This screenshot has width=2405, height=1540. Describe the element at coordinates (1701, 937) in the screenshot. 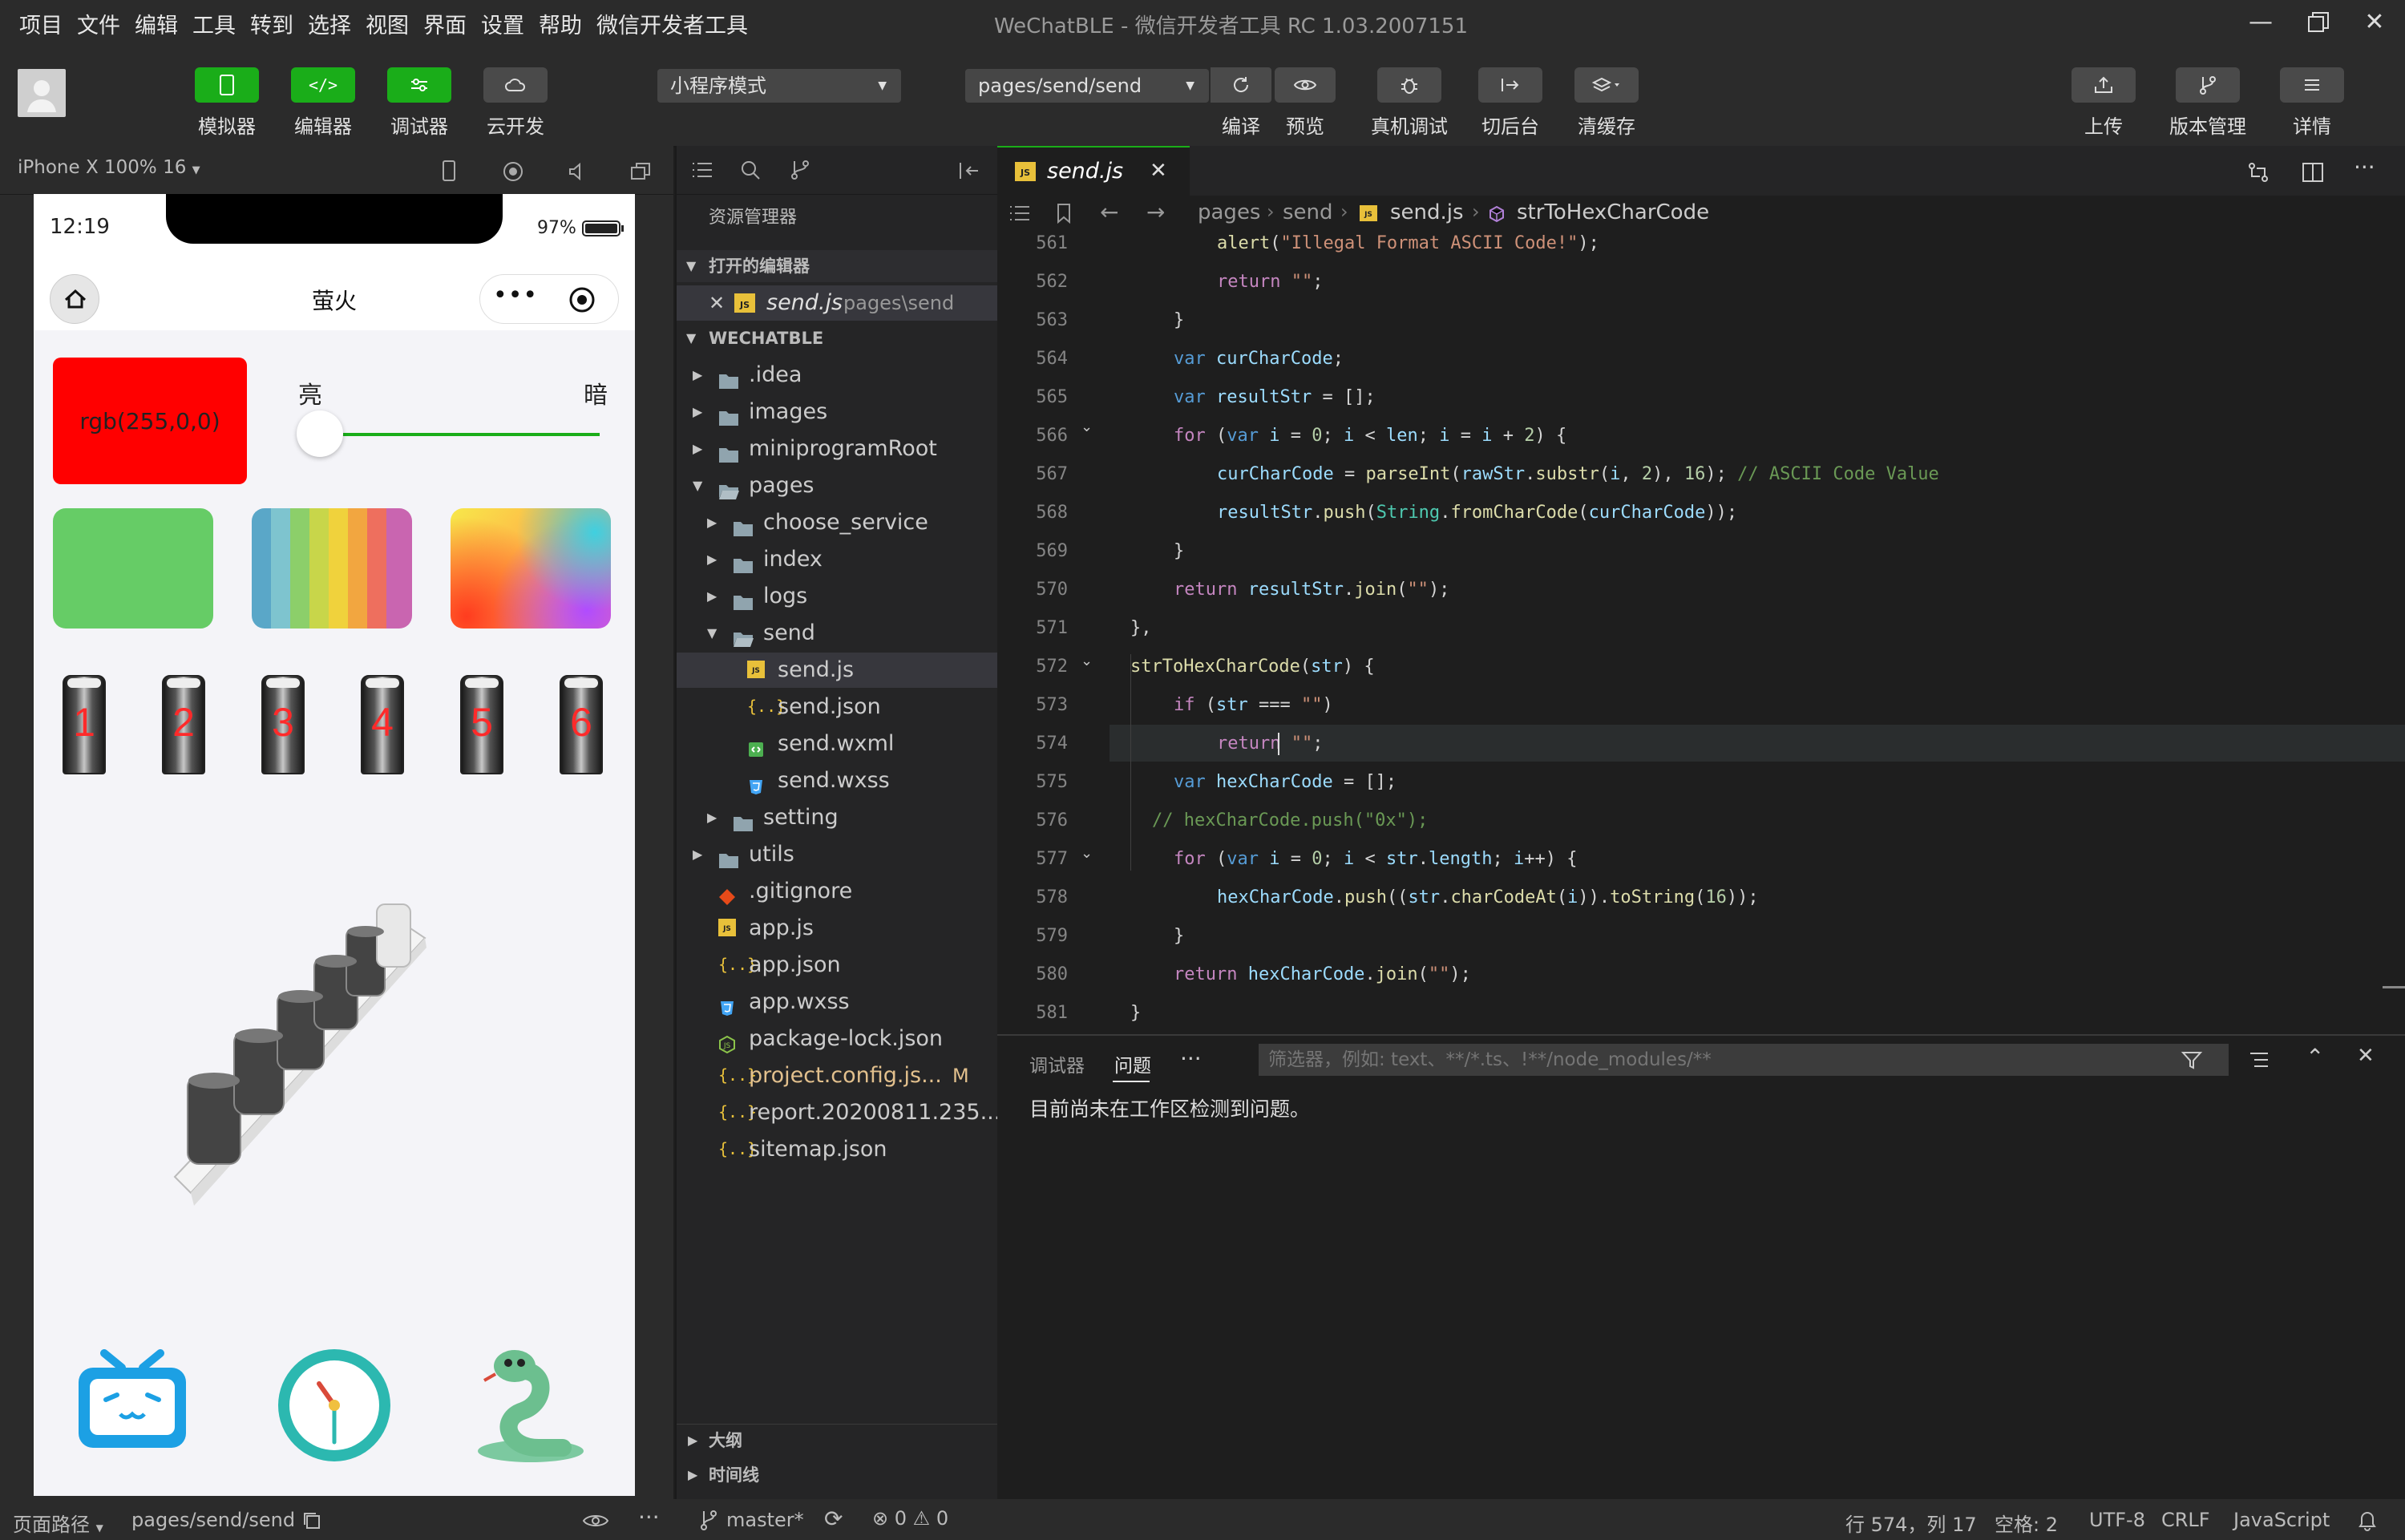

I see `code-line: 579}` at that location.